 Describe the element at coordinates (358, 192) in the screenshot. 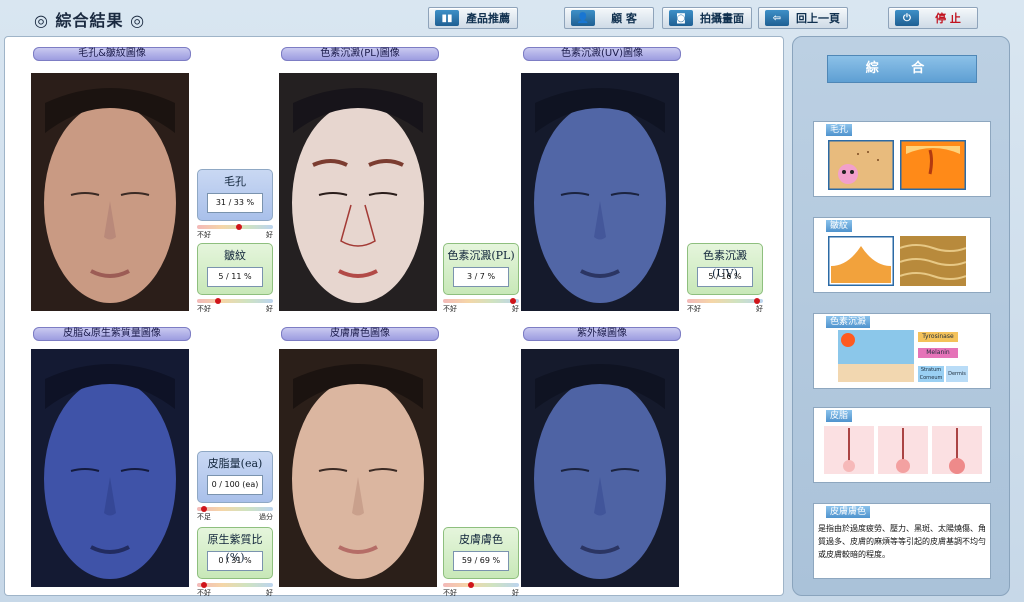

I see `pigment-pl-image` at that location.